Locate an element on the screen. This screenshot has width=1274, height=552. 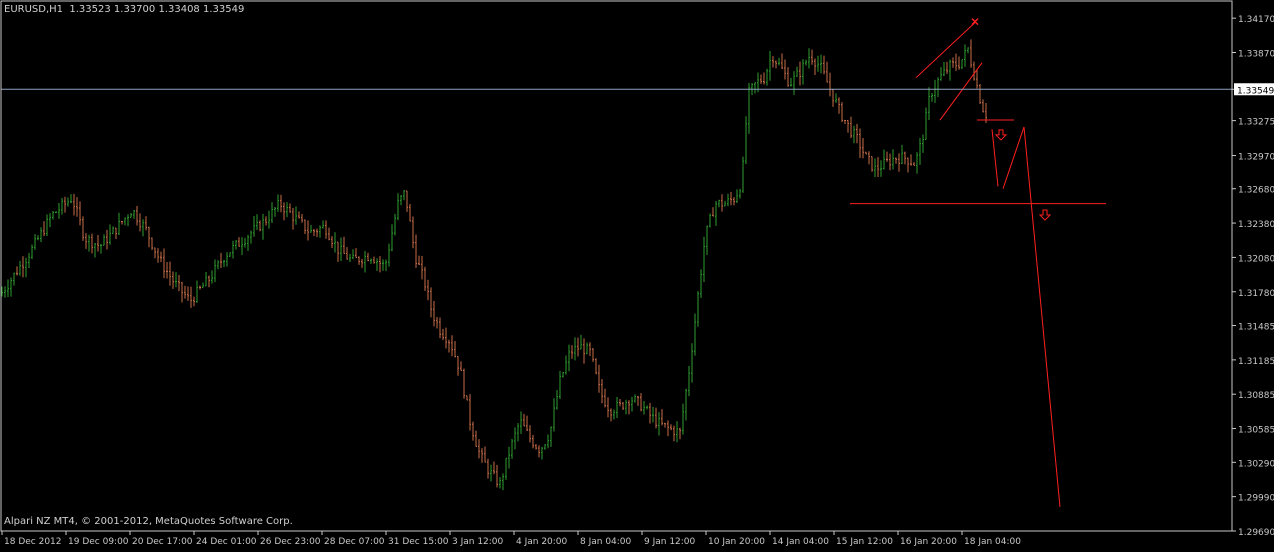
time-tick-label: 14 Jan 04:00 is located at coordinates (800, 542).